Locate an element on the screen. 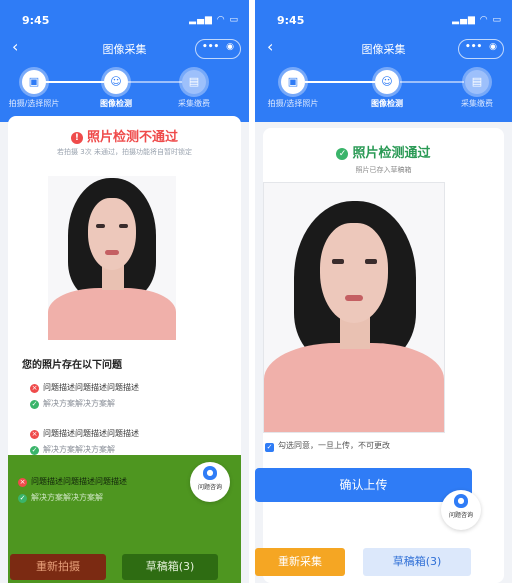 This screenshot has width=512, height=583. retake-button: 重新拍摄 is located at coordinates (58, 567).